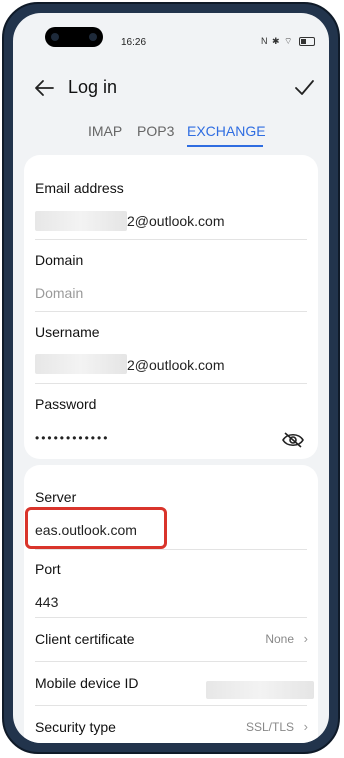 The width and height of the screenshot is (344, 758). Describe the element at coordinates (44, 88) in the screenshot. I see `back-arrow-icon` at that location.